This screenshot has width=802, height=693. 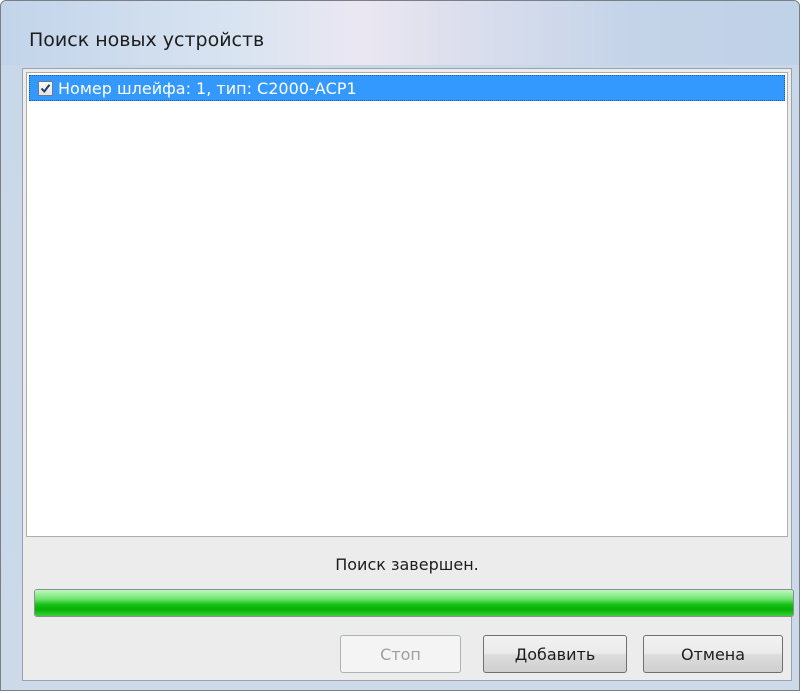 What do you see at coordinates (555, 654) in the screenshot?
I see `add-button: Добавить` at bounding box center [555, 654].